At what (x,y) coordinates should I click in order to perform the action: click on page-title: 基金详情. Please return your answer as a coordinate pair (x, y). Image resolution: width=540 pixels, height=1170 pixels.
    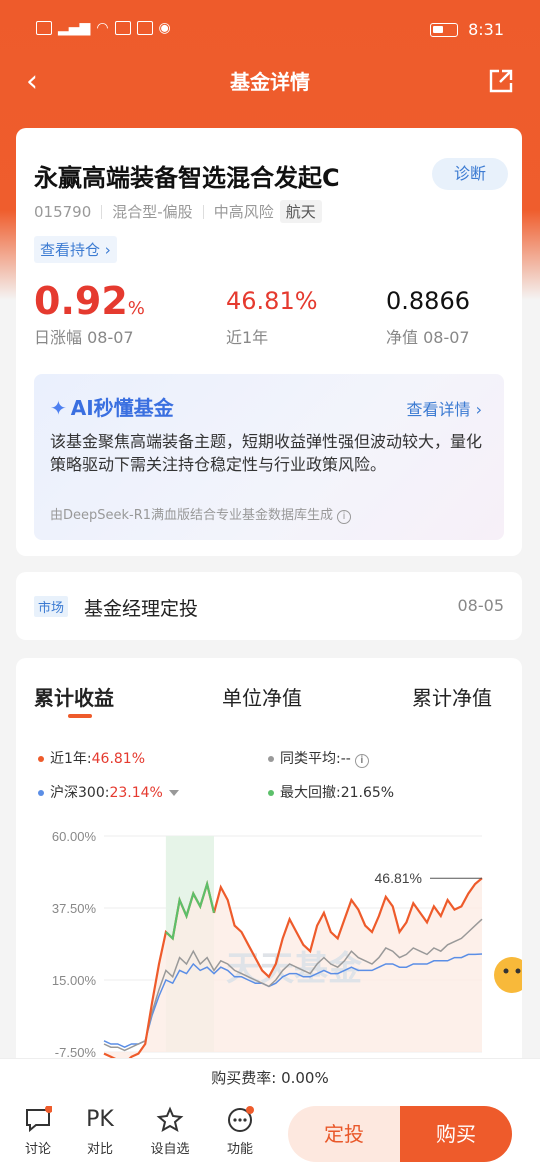
    Looking at the image, I should click on (270, 82).